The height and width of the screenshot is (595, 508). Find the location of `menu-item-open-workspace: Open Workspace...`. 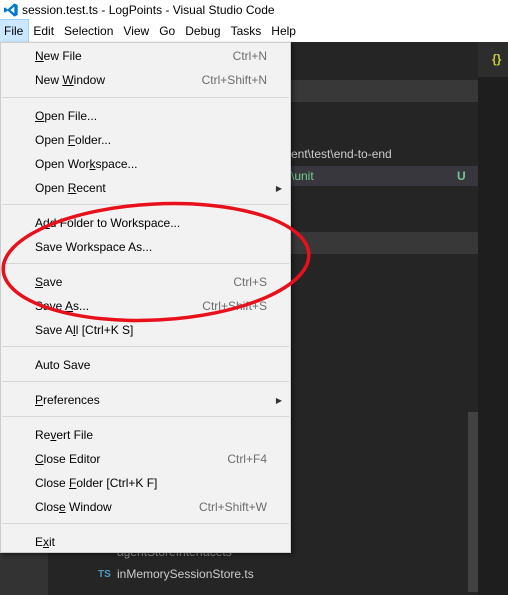

menu-item-open-workspace: Open Workspace... is located at coordinates (145, 164).